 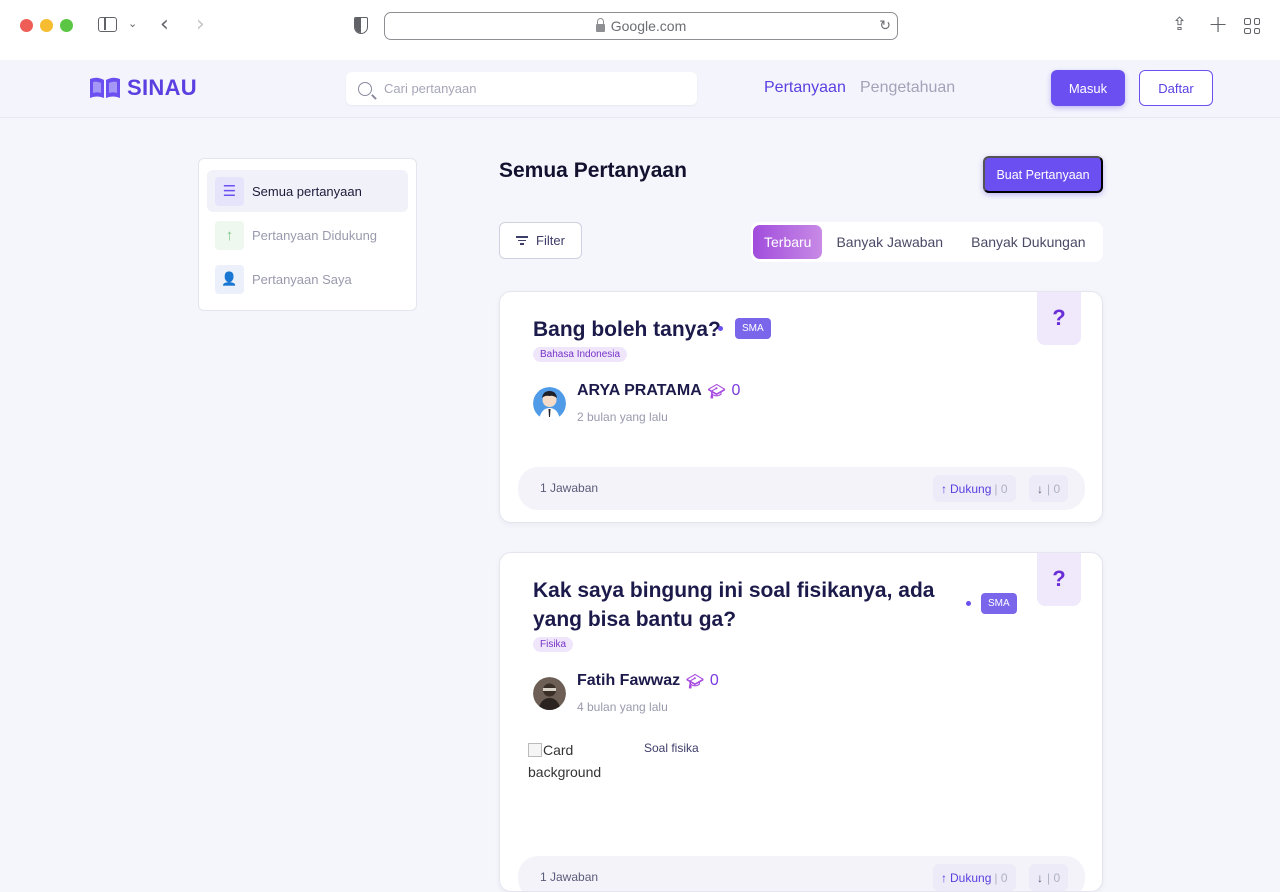 I want to click on attachment-caption: Soal fisika, so click(x=671, y=748).